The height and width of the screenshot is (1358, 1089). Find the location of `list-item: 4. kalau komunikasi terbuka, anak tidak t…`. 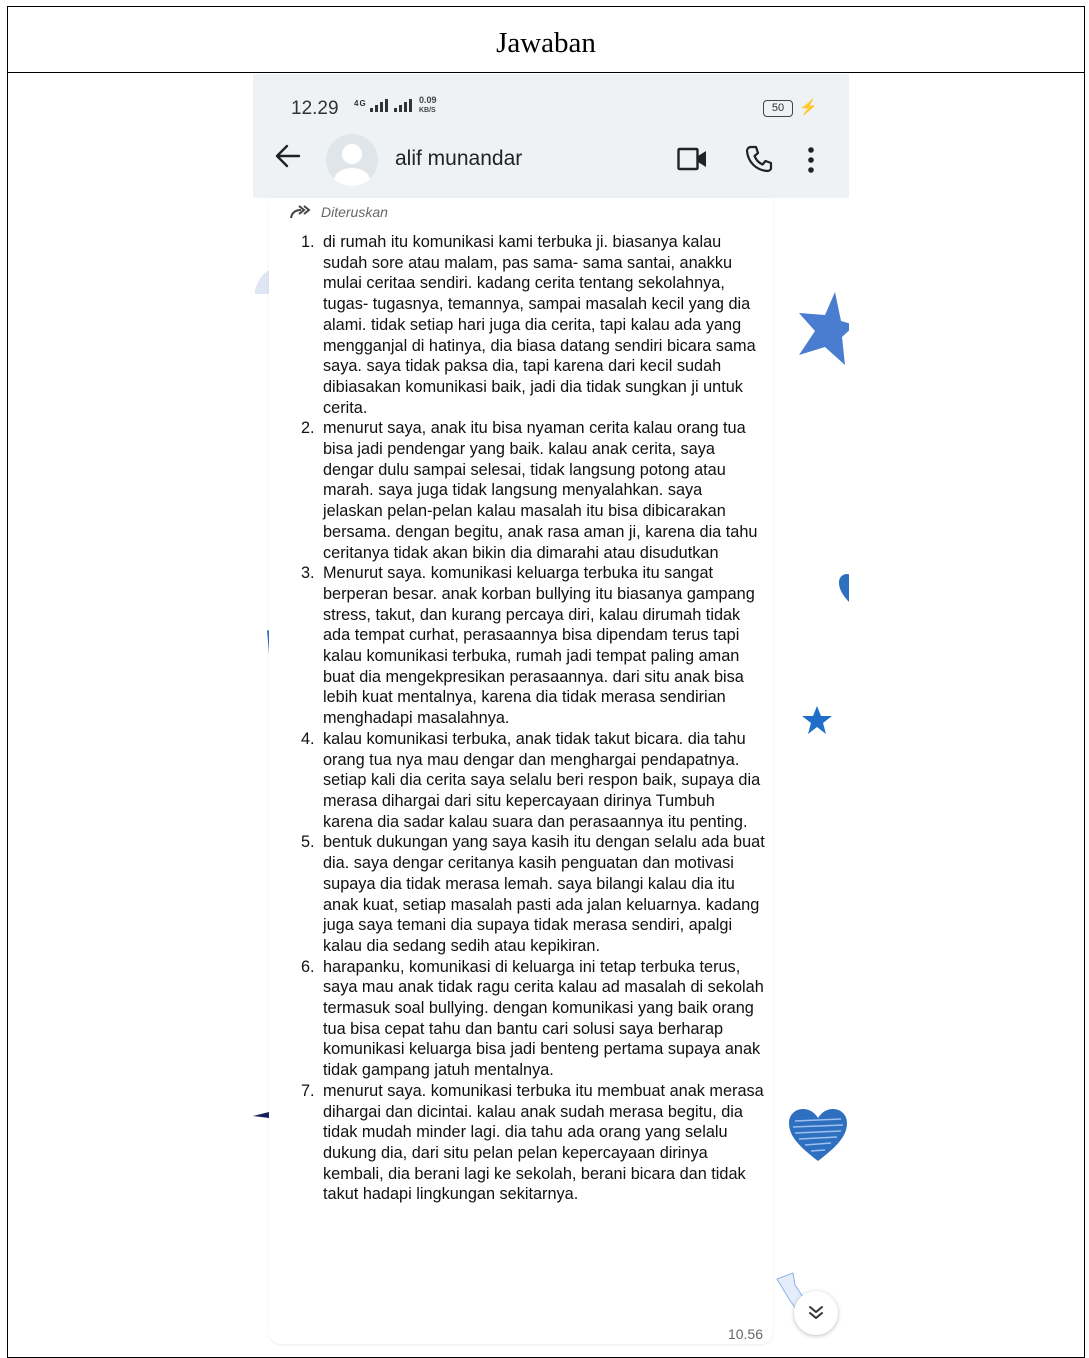

list-item: 4. kalau komunikasi terbuka, anak tidak t… is located at coordinates (533, 781).